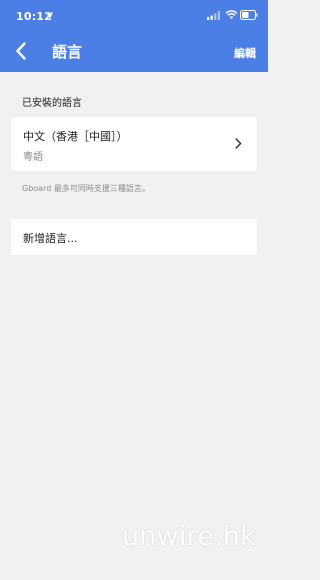  What do you see at coordinates (67, 52) in the screenshot?
I see `page-title: 語言` at bounding box center [67, 52].